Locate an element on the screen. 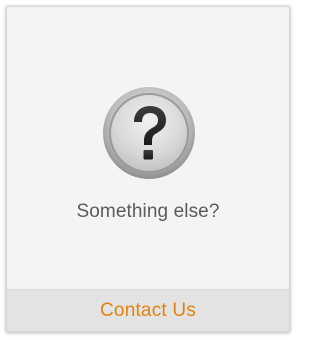 The width and height of the screenshot is (320, 340). question-mark-icon is located at coordinates (149, 133).